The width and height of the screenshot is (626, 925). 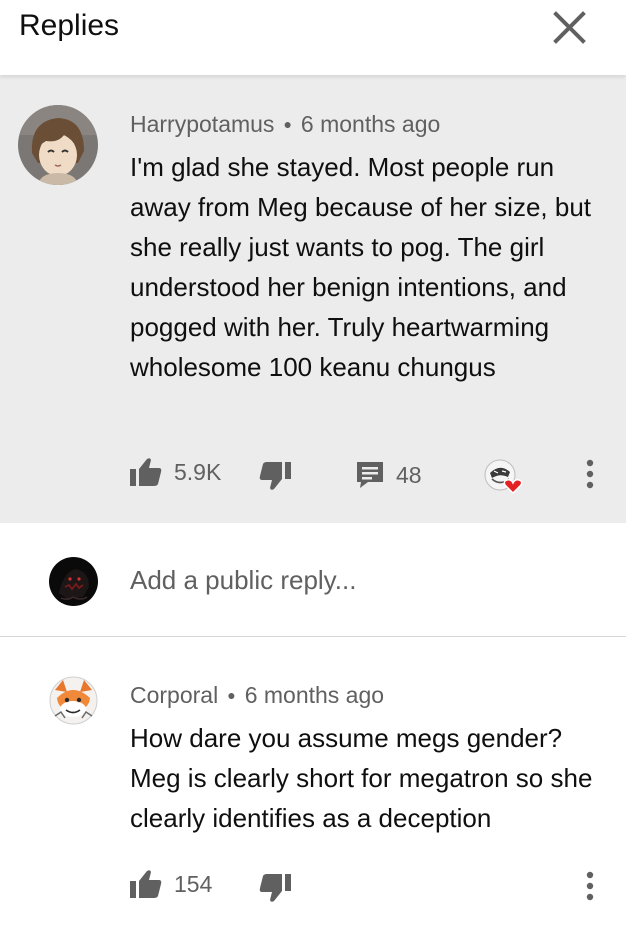 What do you see at coordinates (171, 884) in the screenshot?
I see `reply-like-button: 154` at bounding box center [171, 884].